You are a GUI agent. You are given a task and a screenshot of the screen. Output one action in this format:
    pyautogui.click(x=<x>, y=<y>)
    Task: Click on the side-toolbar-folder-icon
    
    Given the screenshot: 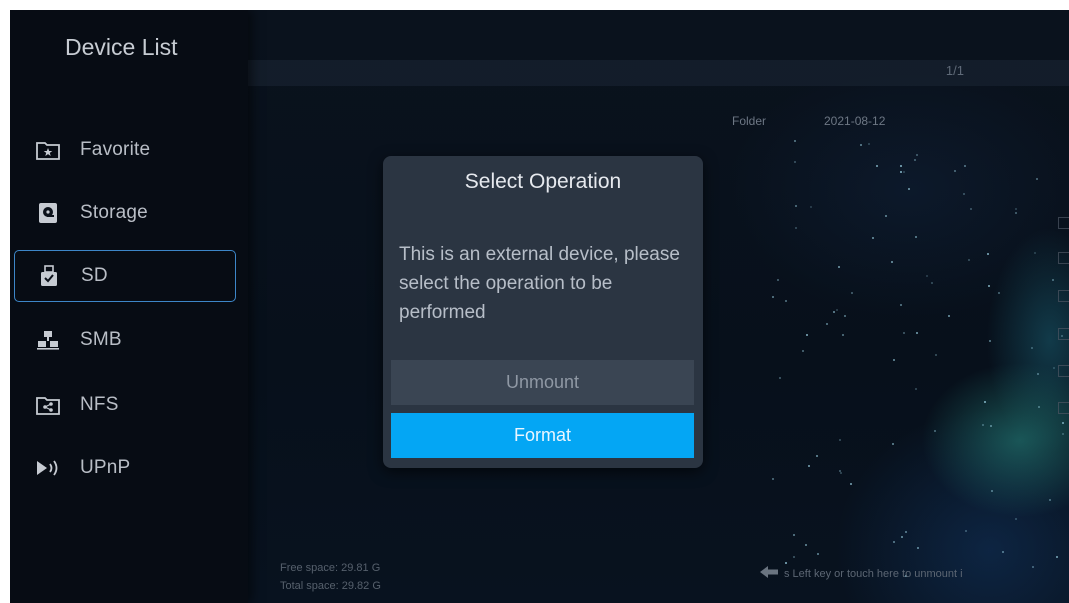 What is the action you would take?
    pyautogui.click(x=1063, y=334)
    